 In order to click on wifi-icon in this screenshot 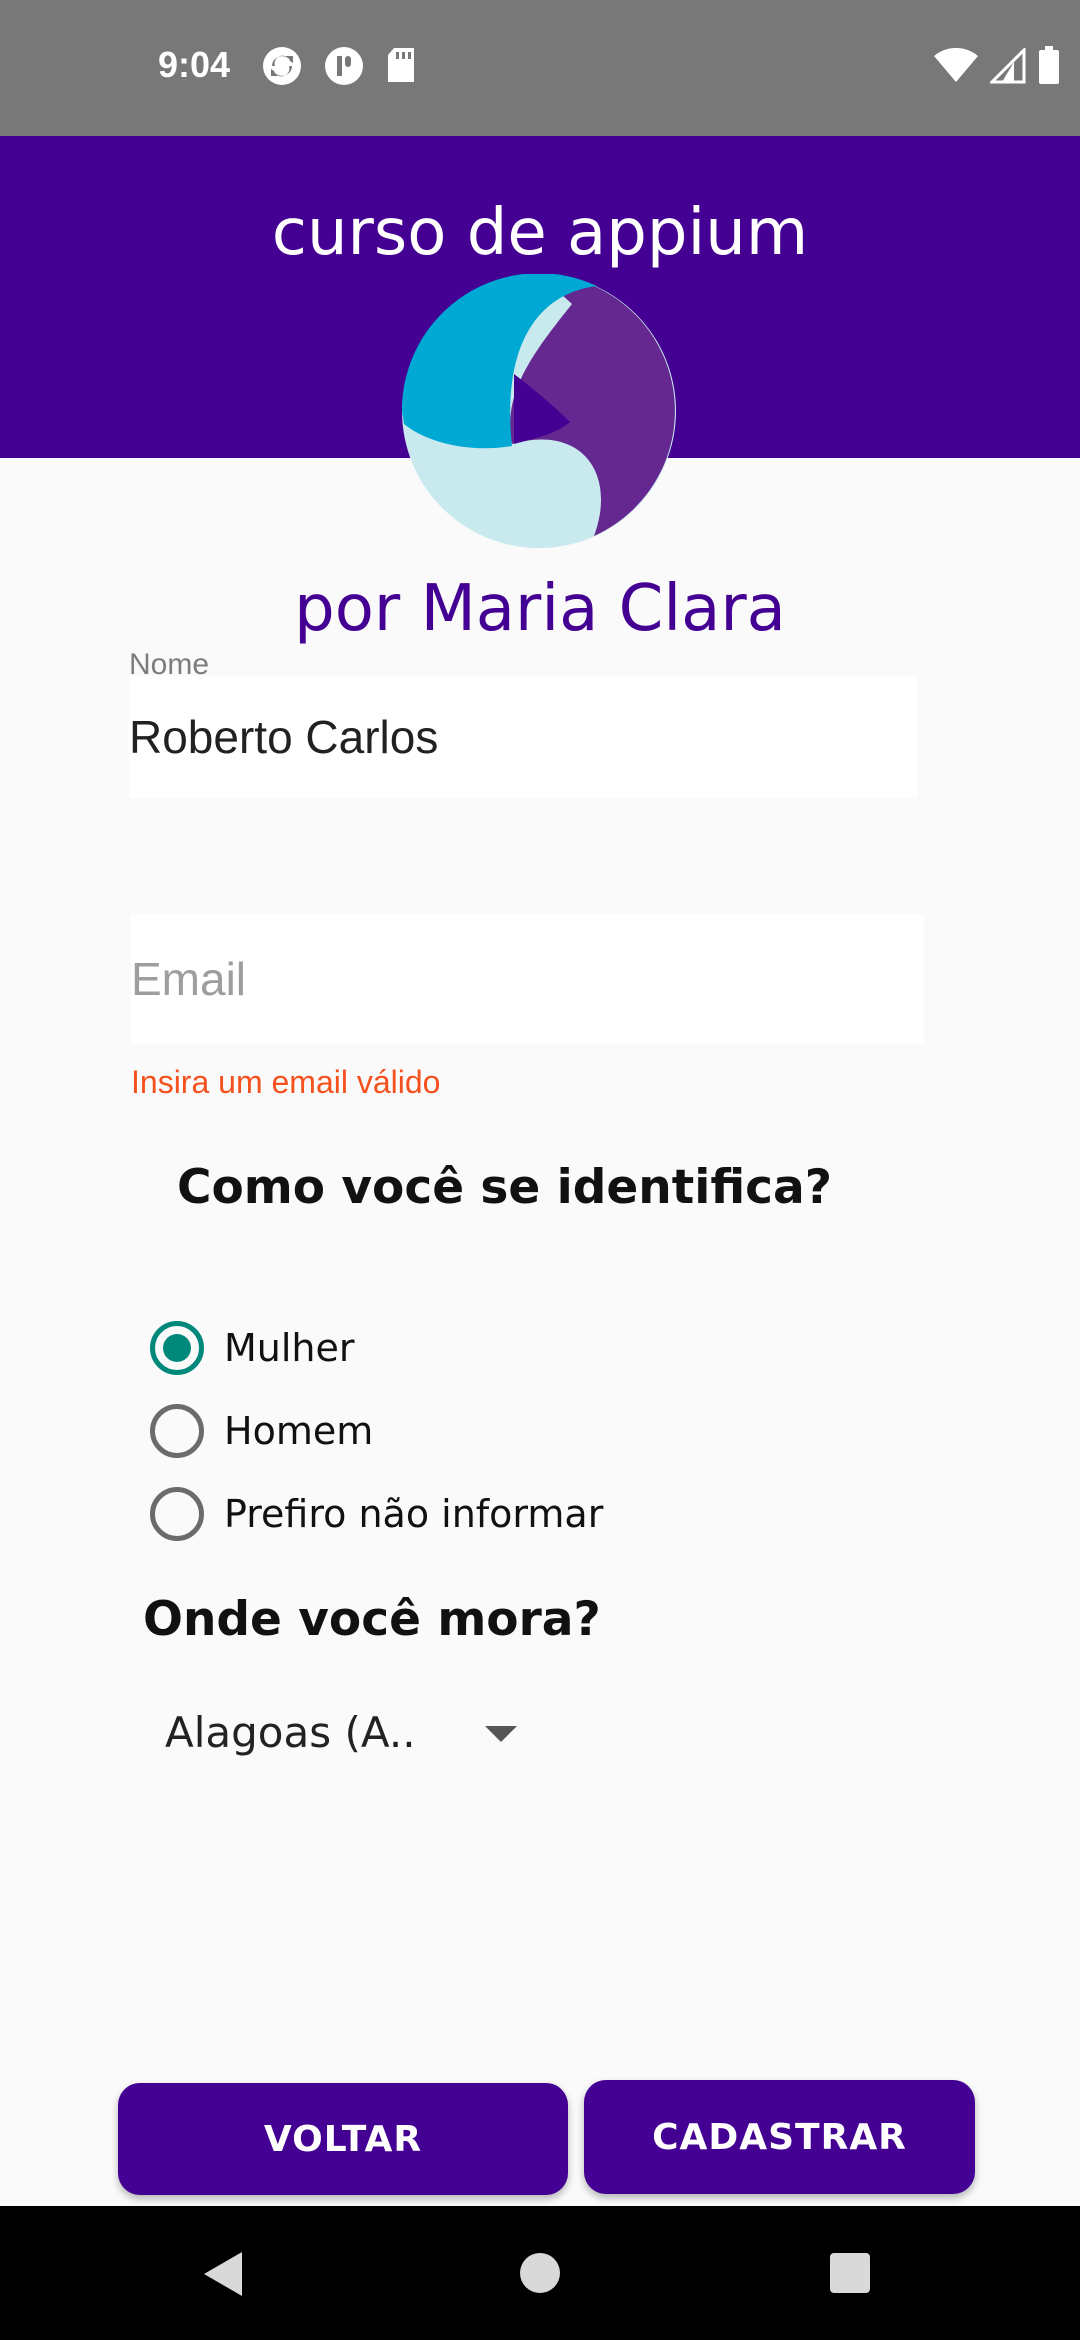, I will do `click(956, 65)`.